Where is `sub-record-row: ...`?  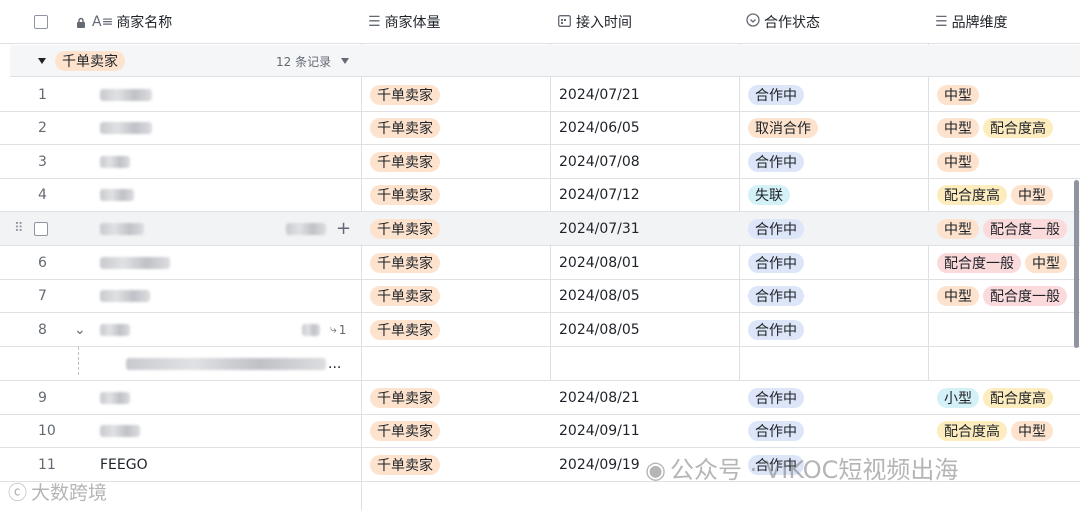
sub-record-row: ... is located at coordinates (540, 364).